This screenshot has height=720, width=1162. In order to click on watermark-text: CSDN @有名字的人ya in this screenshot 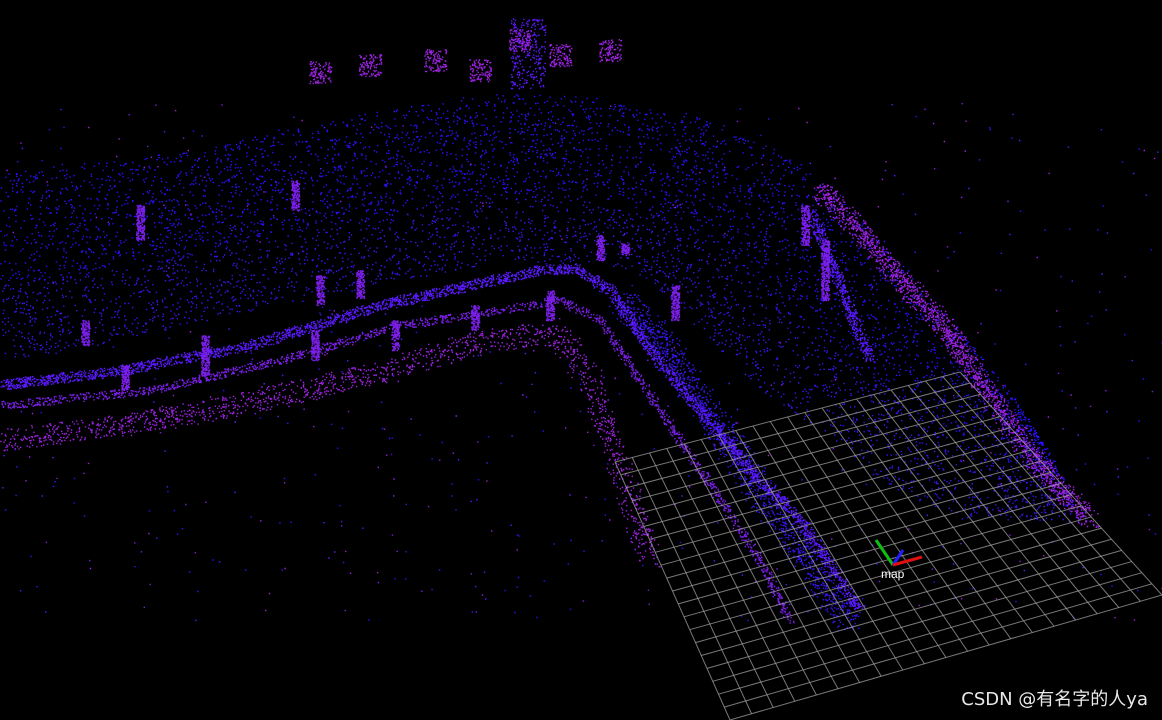, I will do `click(1054, 699)`.